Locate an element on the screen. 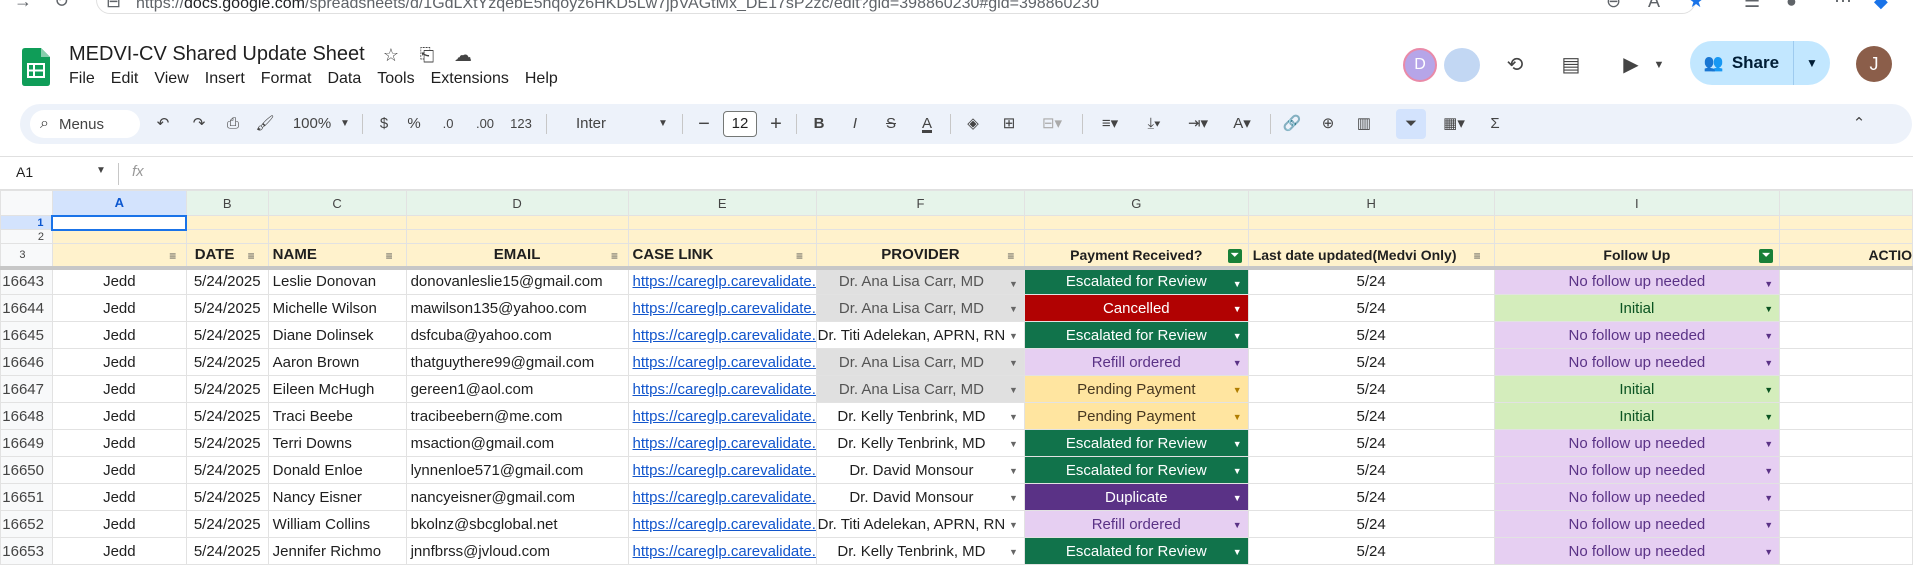 This screenshot has width=1913, height=567. row-number: 16651 is located at coordinates (26, 497).